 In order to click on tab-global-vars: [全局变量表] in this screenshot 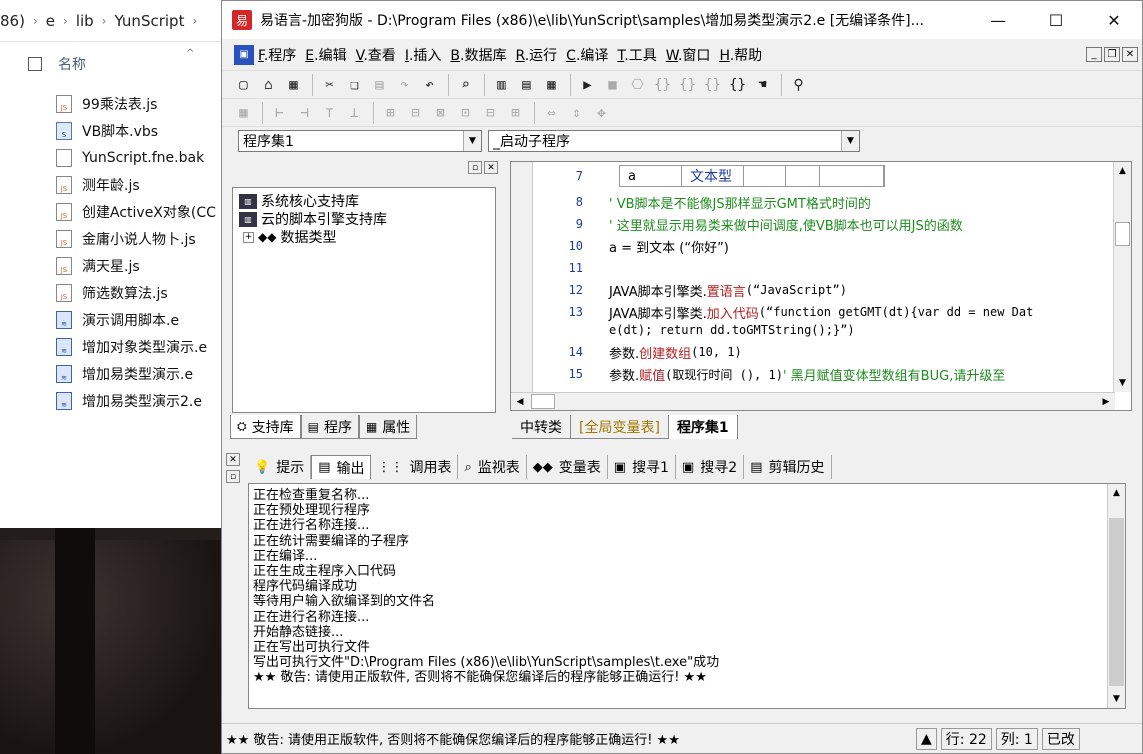, I will do `click(620, 427)`.